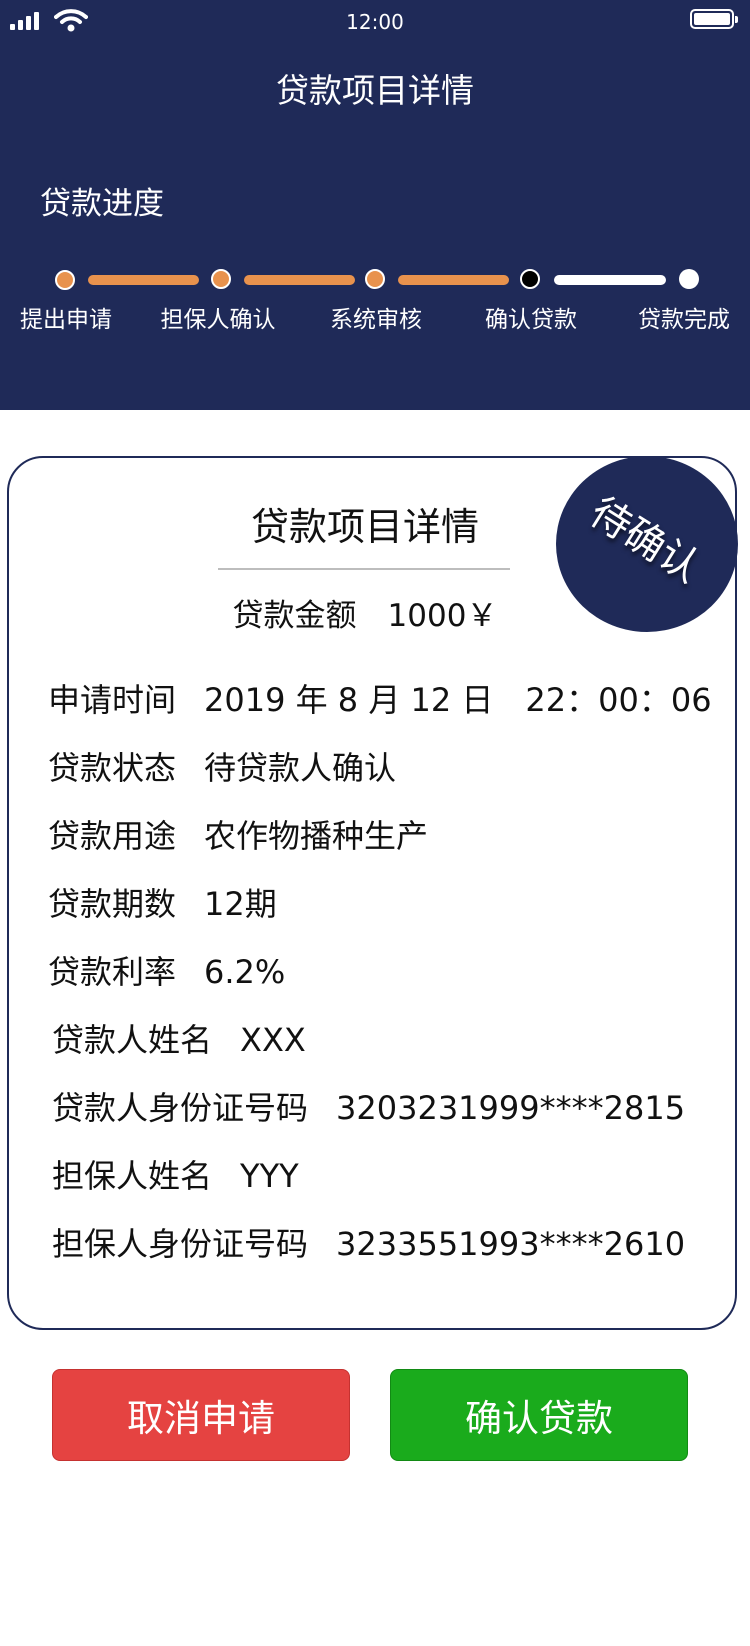 This screenshot has height=1646, width=750. I want to click on detail-value: 3233551993****2610, so click(511, 1244).